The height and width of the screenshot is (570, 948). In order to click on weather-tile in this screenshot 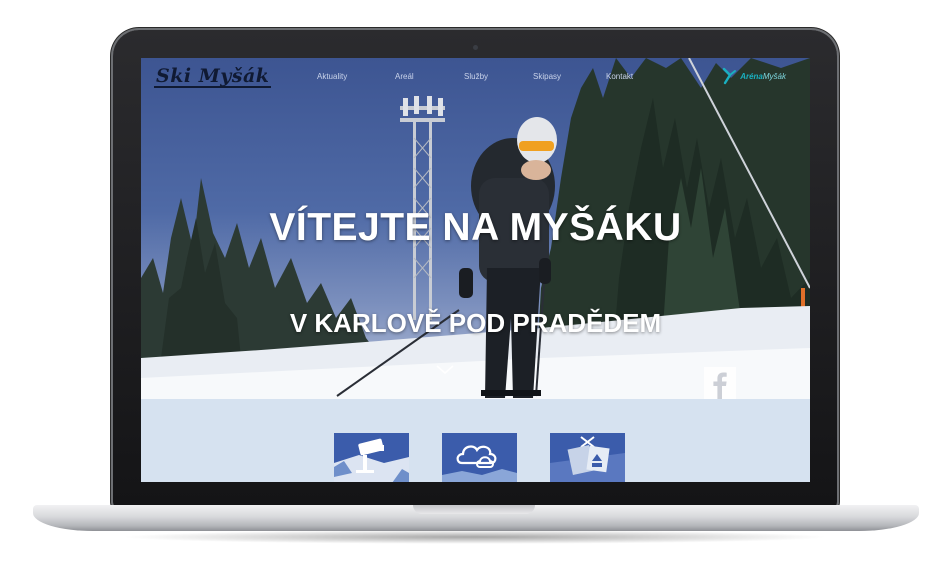, I will do `click(479, 457)`.